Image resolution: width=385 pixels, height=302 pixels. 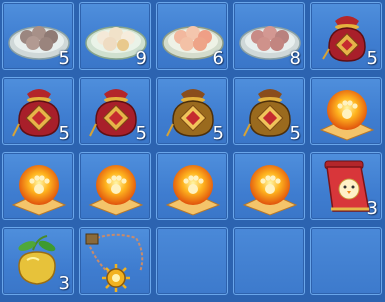 What do you see at coordinates (269, 36) in the screenshot?
I see `inventory-slot-4: 8` at bounding box center [269, 36].